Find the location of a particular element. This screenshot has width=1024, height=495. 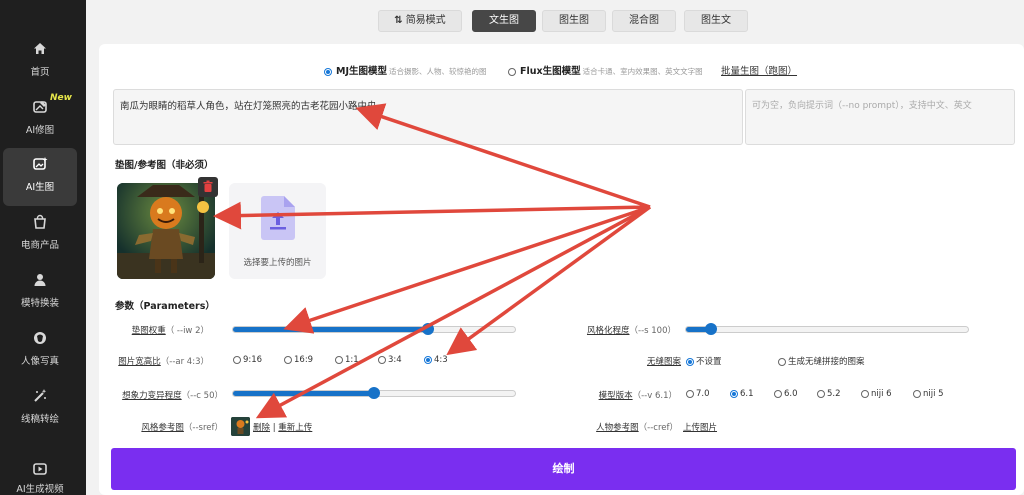

version-option-5-2: 5.2 is located at coordinates (829, 394).